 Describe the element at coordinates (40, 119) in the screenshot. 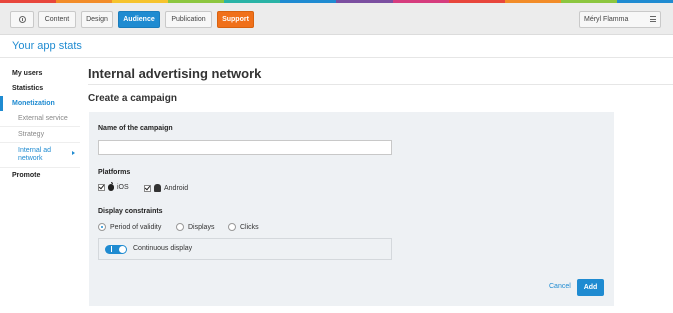

I see `sidebar-subitem-external-service: External service` at that location.